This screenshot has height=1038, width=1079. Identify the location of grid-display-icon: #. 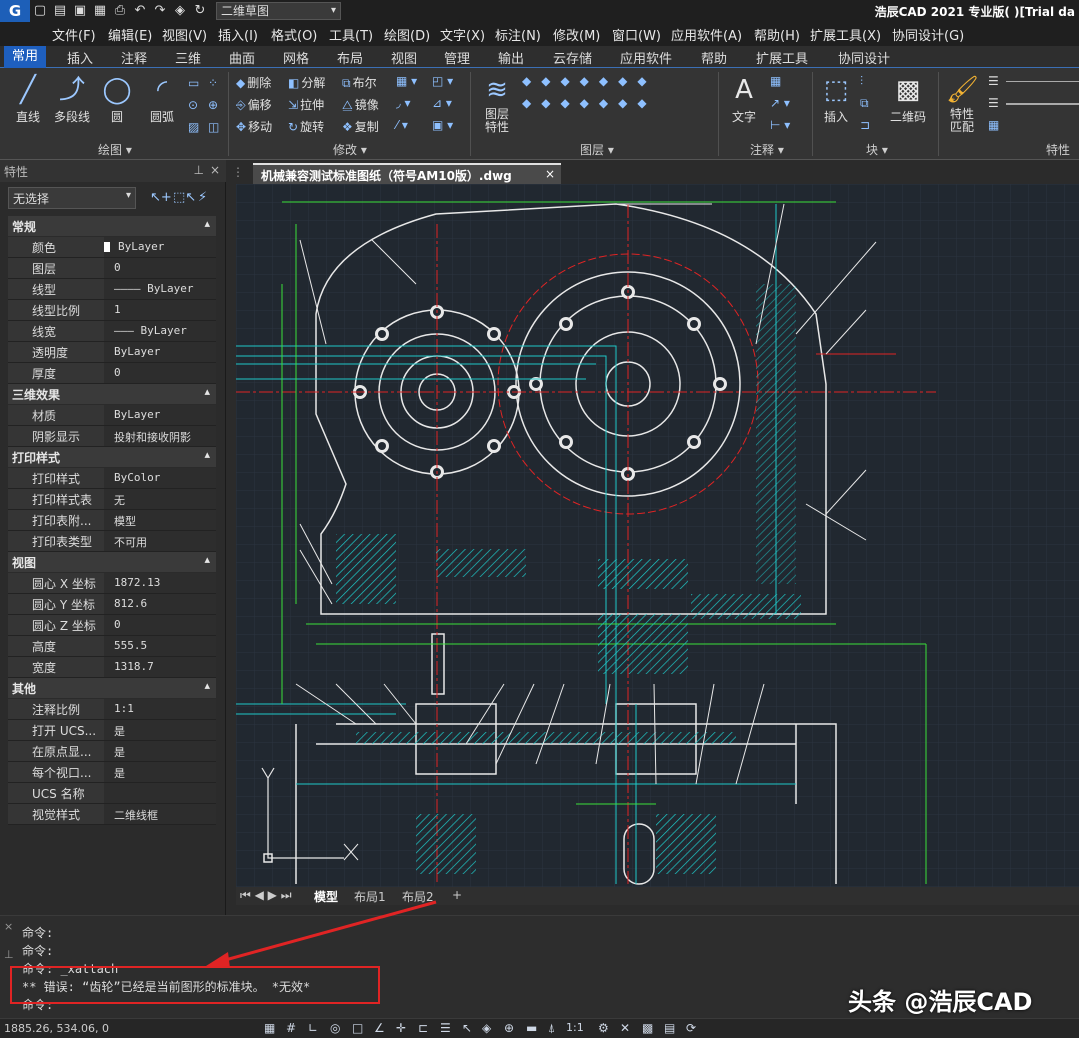
(291, 1028).